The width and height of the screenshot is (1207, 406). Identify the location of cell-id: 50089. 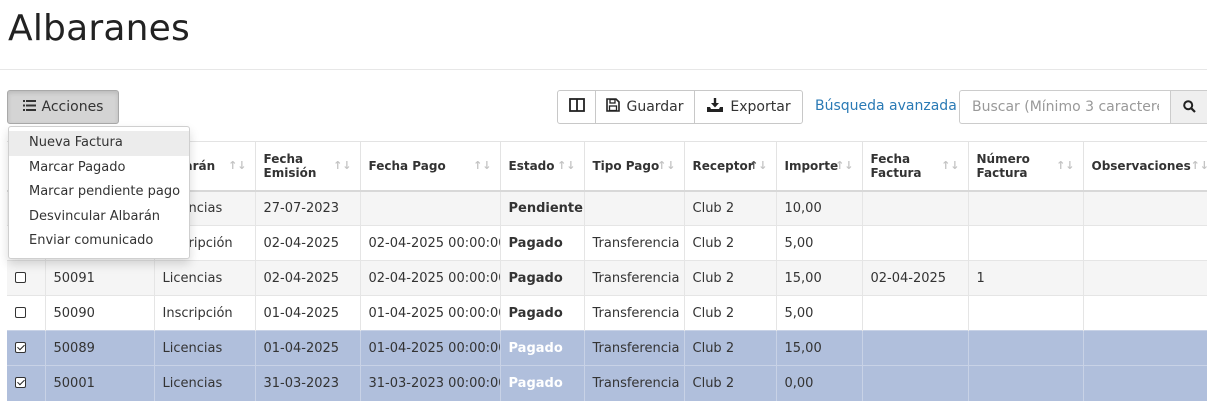
(99, 348).